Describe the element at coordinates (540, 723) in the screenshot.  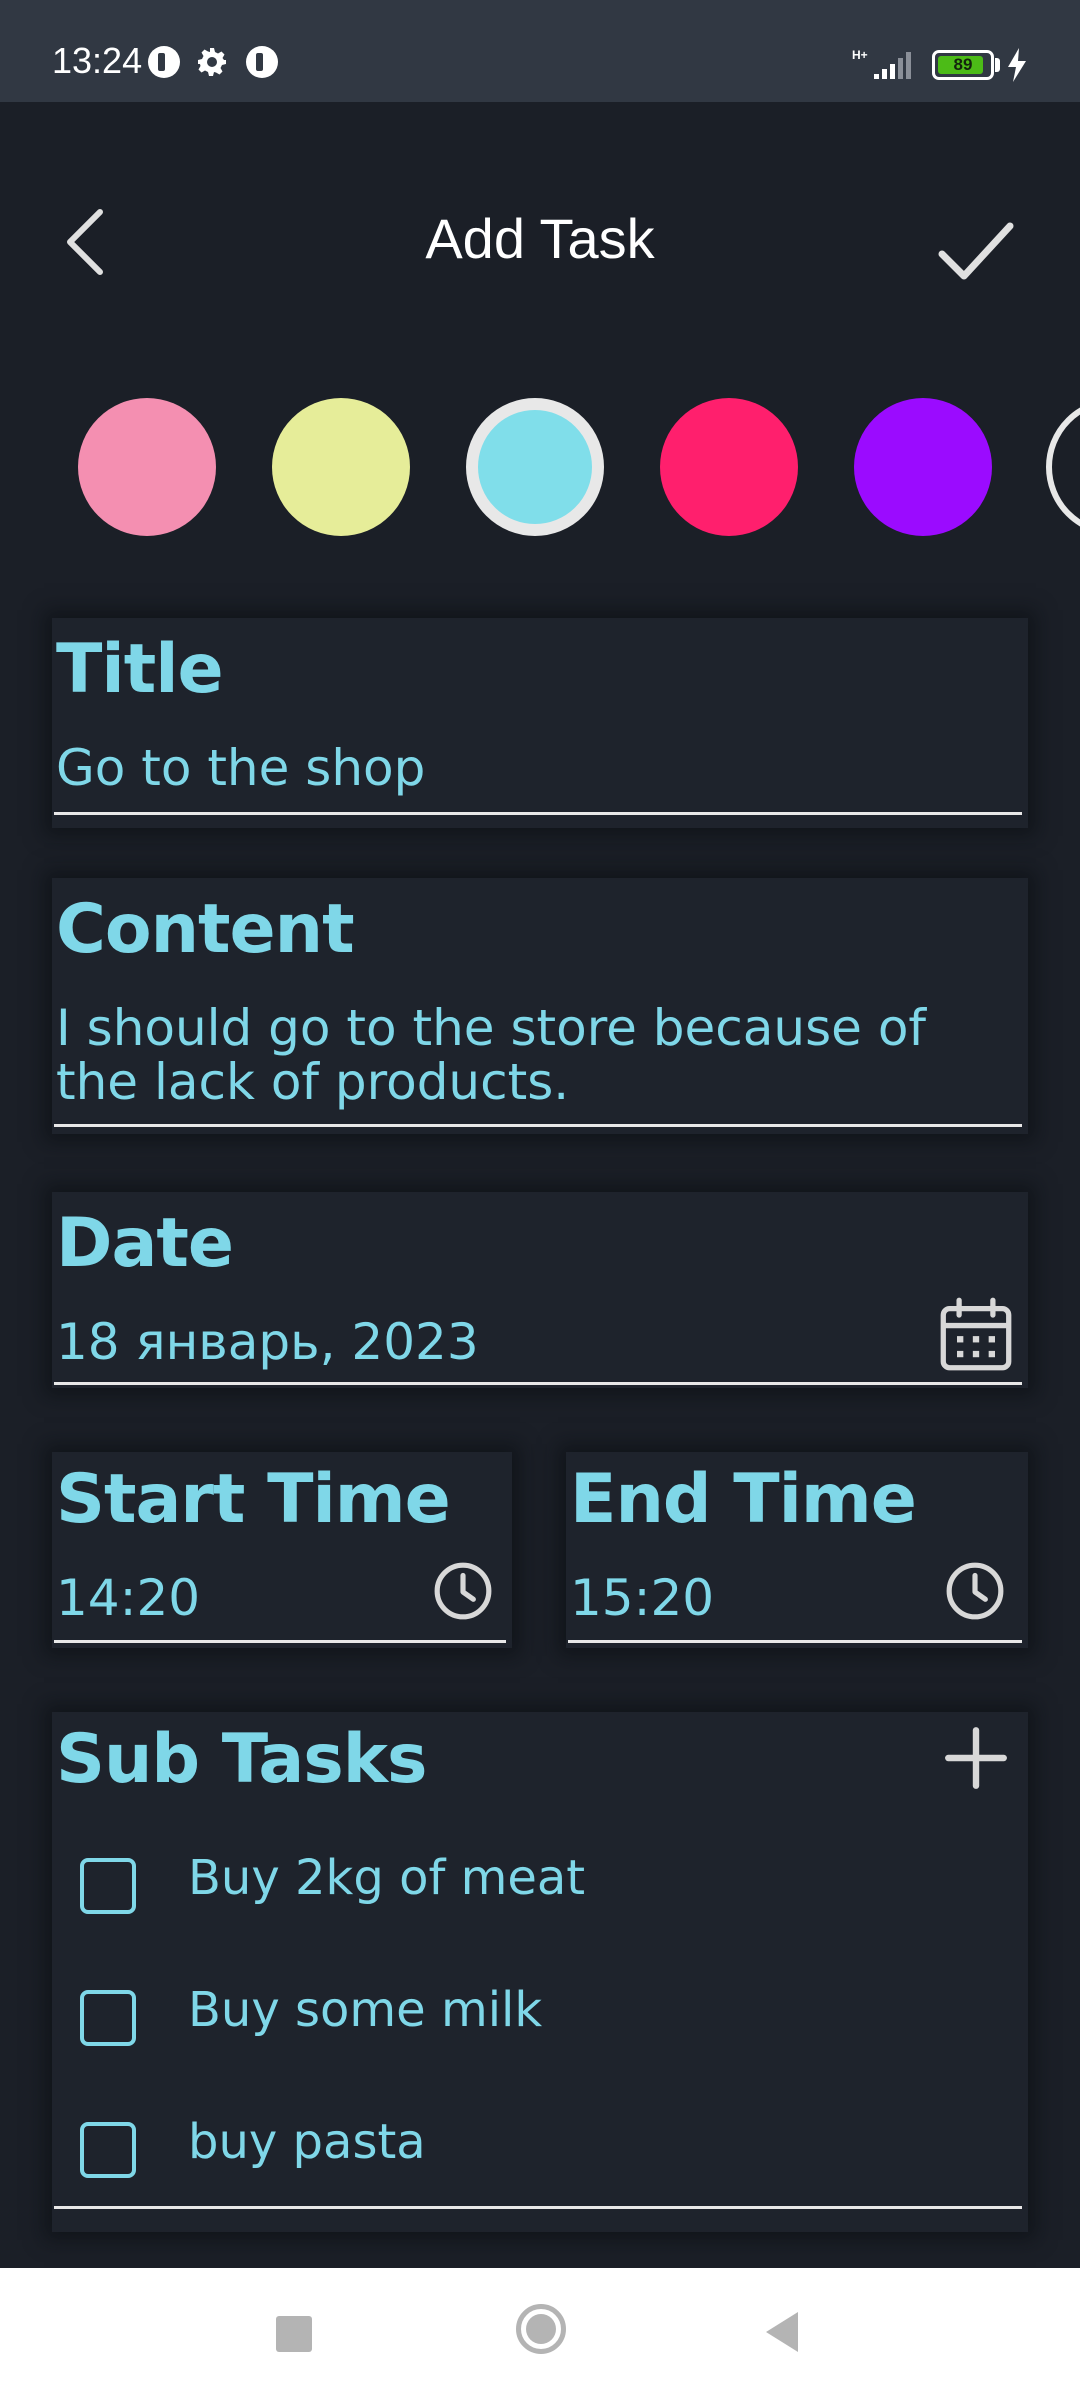
I see `title-field-card: Title Go to the shop` at that location.